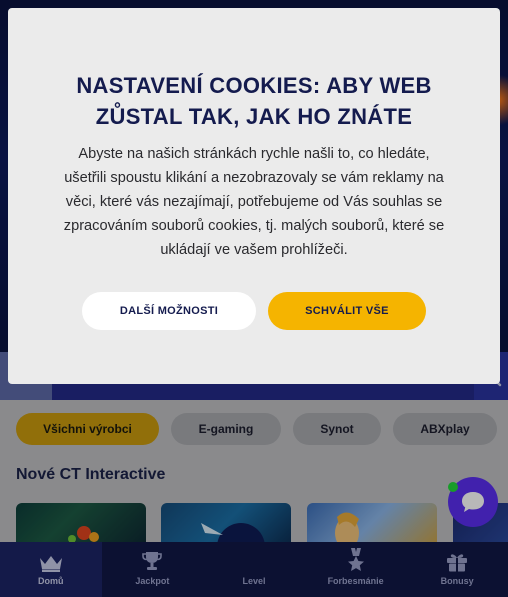  What do you see at coordinates (254, 250) in the screenshot?
I see `cookie-text-line: ukládají ve vašem prohlížeči.` at bounding box center [254, 250].